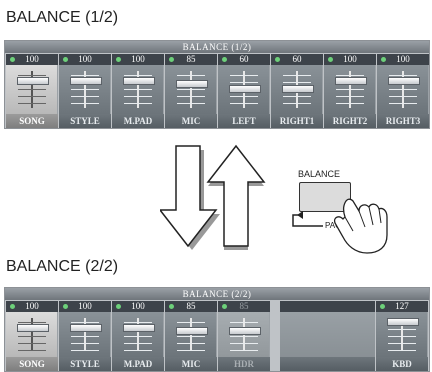  What do you see at coordinates (327, 336) in the screenshot?
I see `empty-channel-area` at bounding box center [327, 336].